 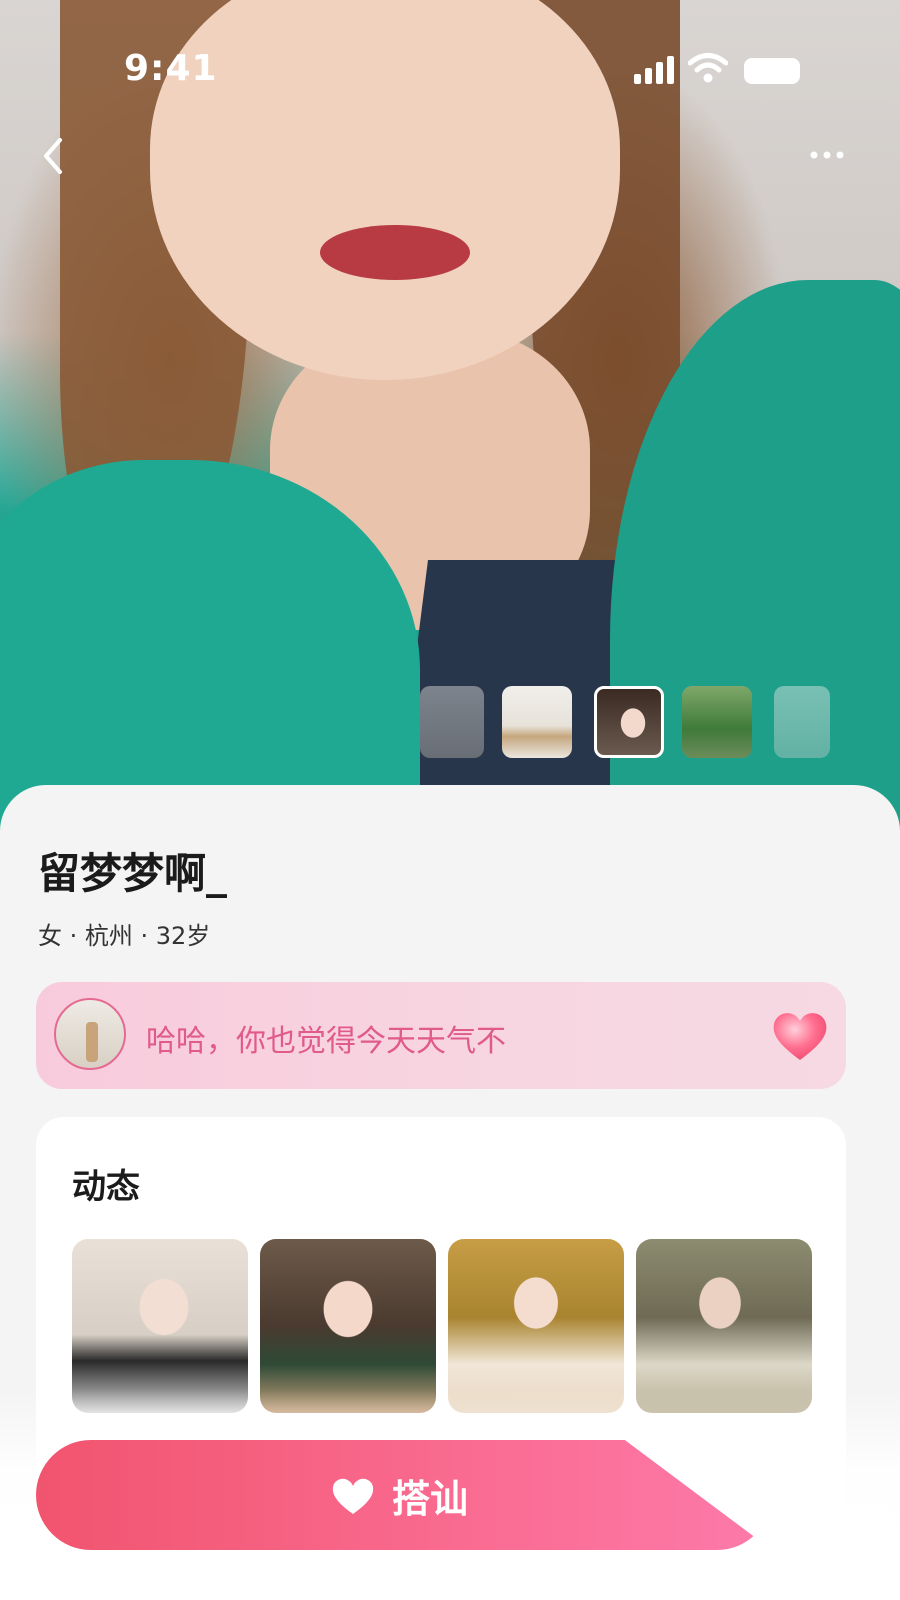 What do you see at coordinates (395, 252) in the screenshot?
I see `hero-lips` at bounding box center [395, 252].